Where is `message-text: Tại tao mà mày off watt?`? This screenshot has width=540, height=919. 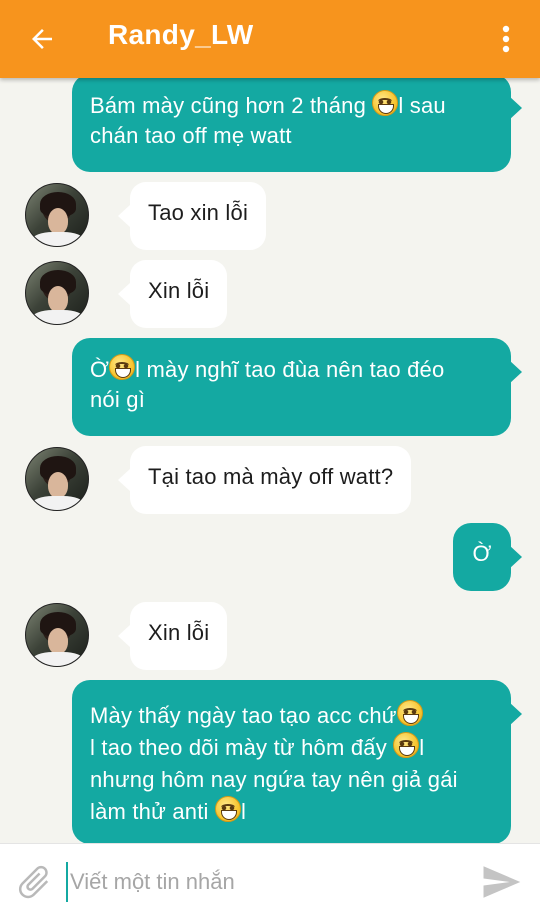 message-text: Tại tao mà mày off watt? is located at coordinates (271, 476).